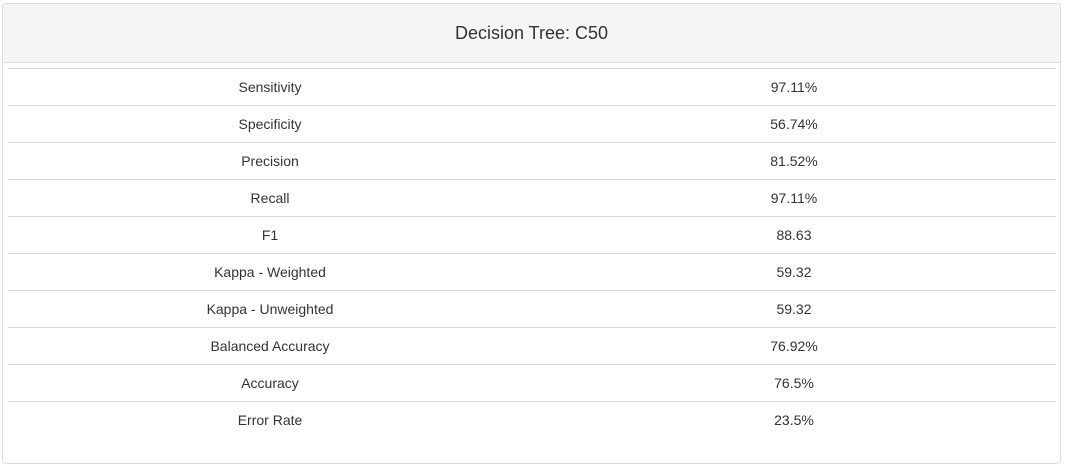 This screenshot has width=1067, height=469. Describe the element at coordinates (532, 87) in the screenshot. I see `table-row: Sensitivity 97.11%` at that location.